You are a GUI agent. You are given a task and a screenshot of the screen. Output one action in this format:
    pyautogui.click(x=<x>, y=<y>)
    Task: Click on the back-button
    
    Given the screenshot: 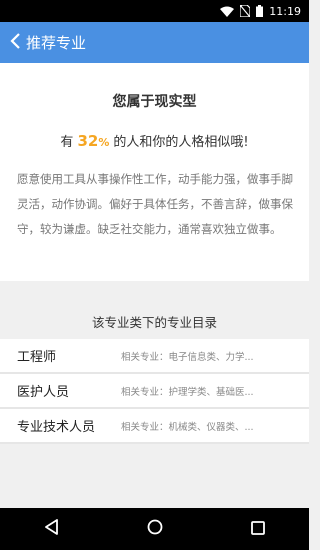 What is the action you would take?
    pyautogui.click(x=16, y=43)
    